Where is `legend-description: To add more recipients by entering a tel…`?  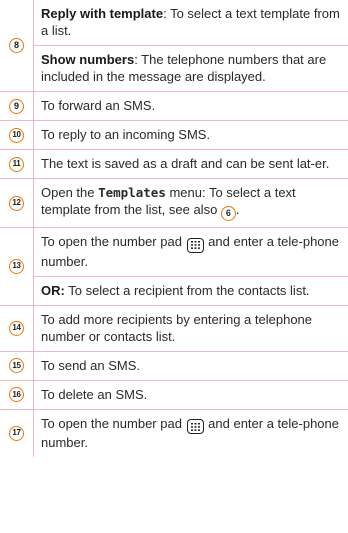 legend-description: To add more recipients by entering a tel… is located at coordinates (191, 328).